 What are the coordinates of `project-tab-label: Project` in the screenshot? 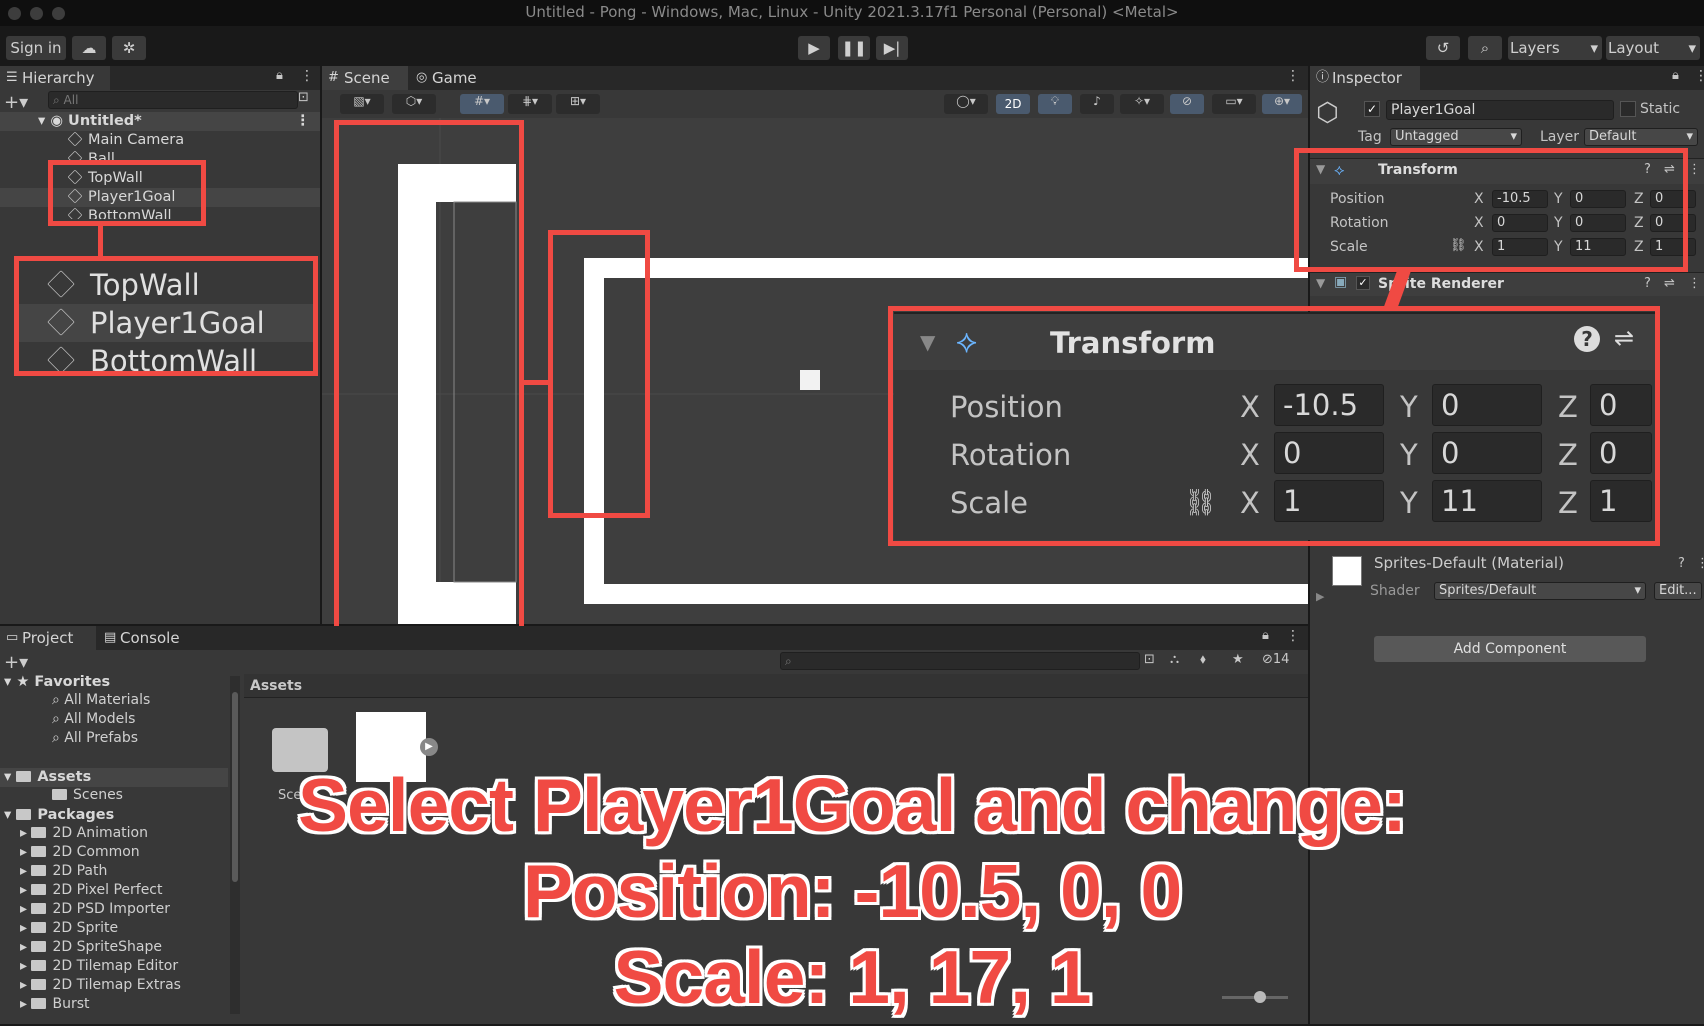 It's located at (48, 638).